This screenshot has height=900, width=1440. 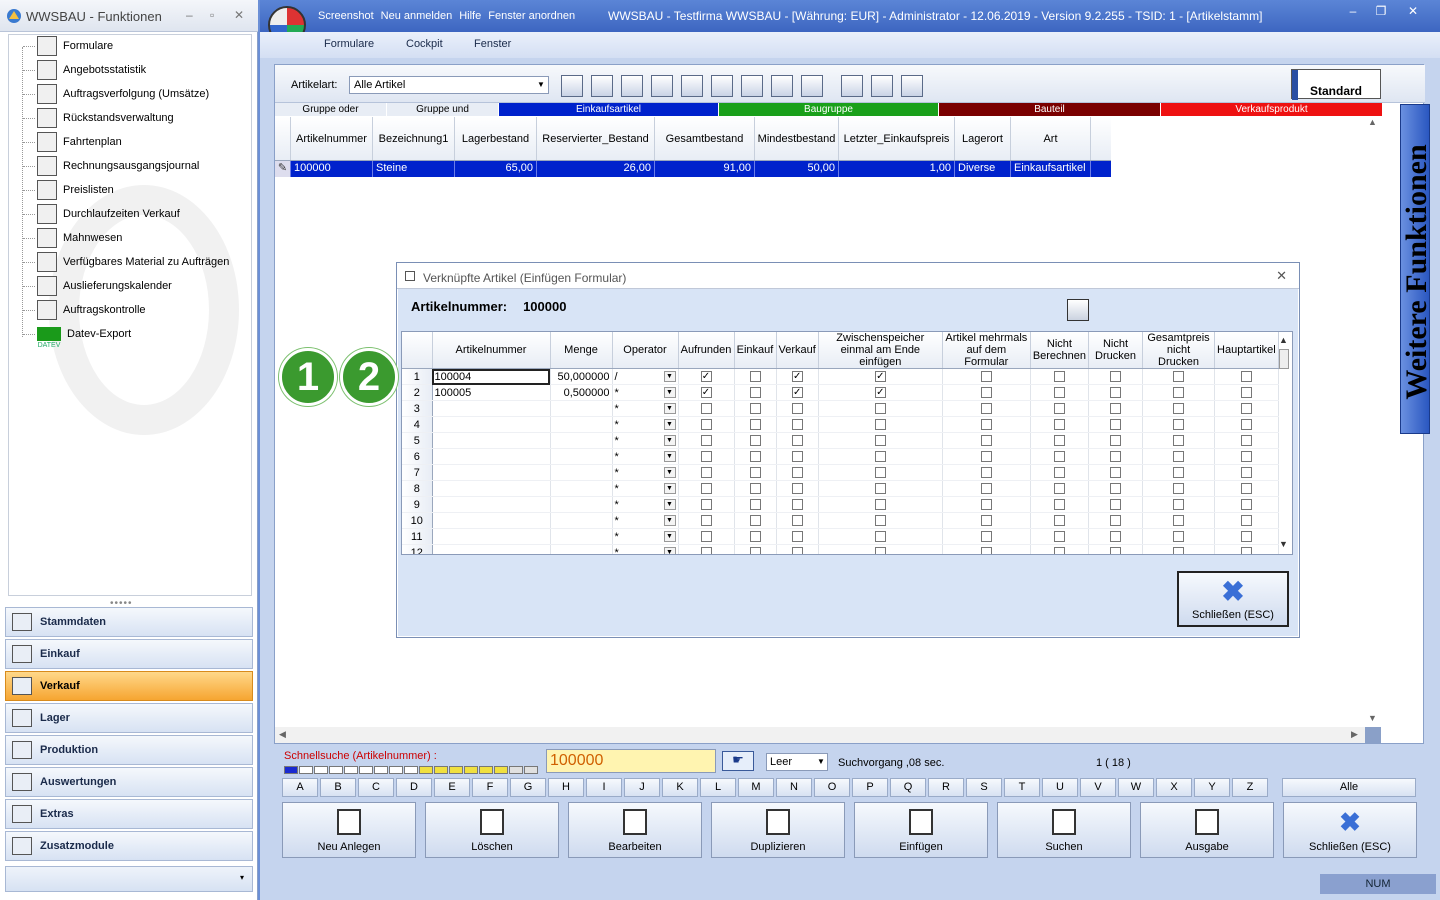 I want to click on hourglass-icon, so click(x=692, y=86).